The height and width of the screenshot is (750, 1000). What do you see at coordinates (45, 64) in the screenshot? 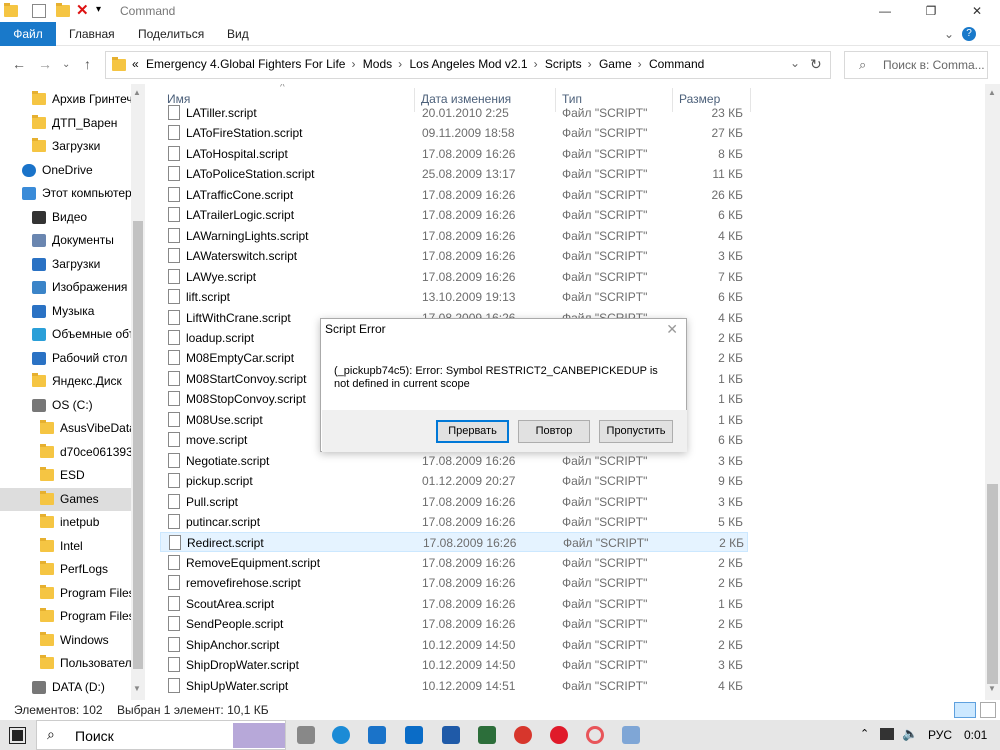
I see `forward-icon: →` at bounding box center [45, 64].